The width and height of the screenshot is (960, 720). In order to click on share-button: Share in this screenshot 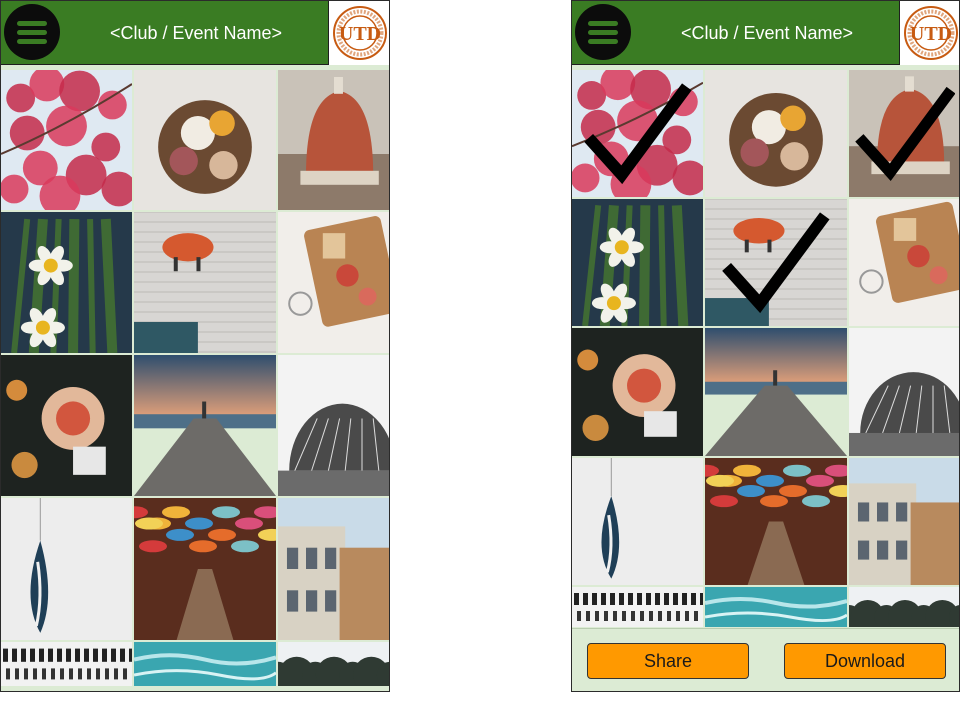, I will do `click(668, 661)`.